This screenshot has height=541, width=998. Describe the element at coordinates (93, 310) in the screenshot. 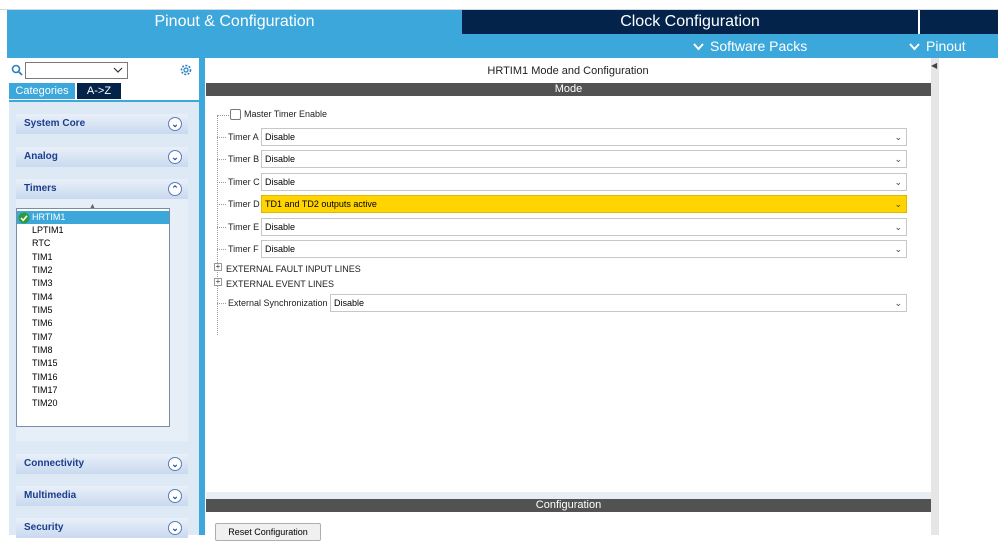

I see `list-item: TIM5` at that location.